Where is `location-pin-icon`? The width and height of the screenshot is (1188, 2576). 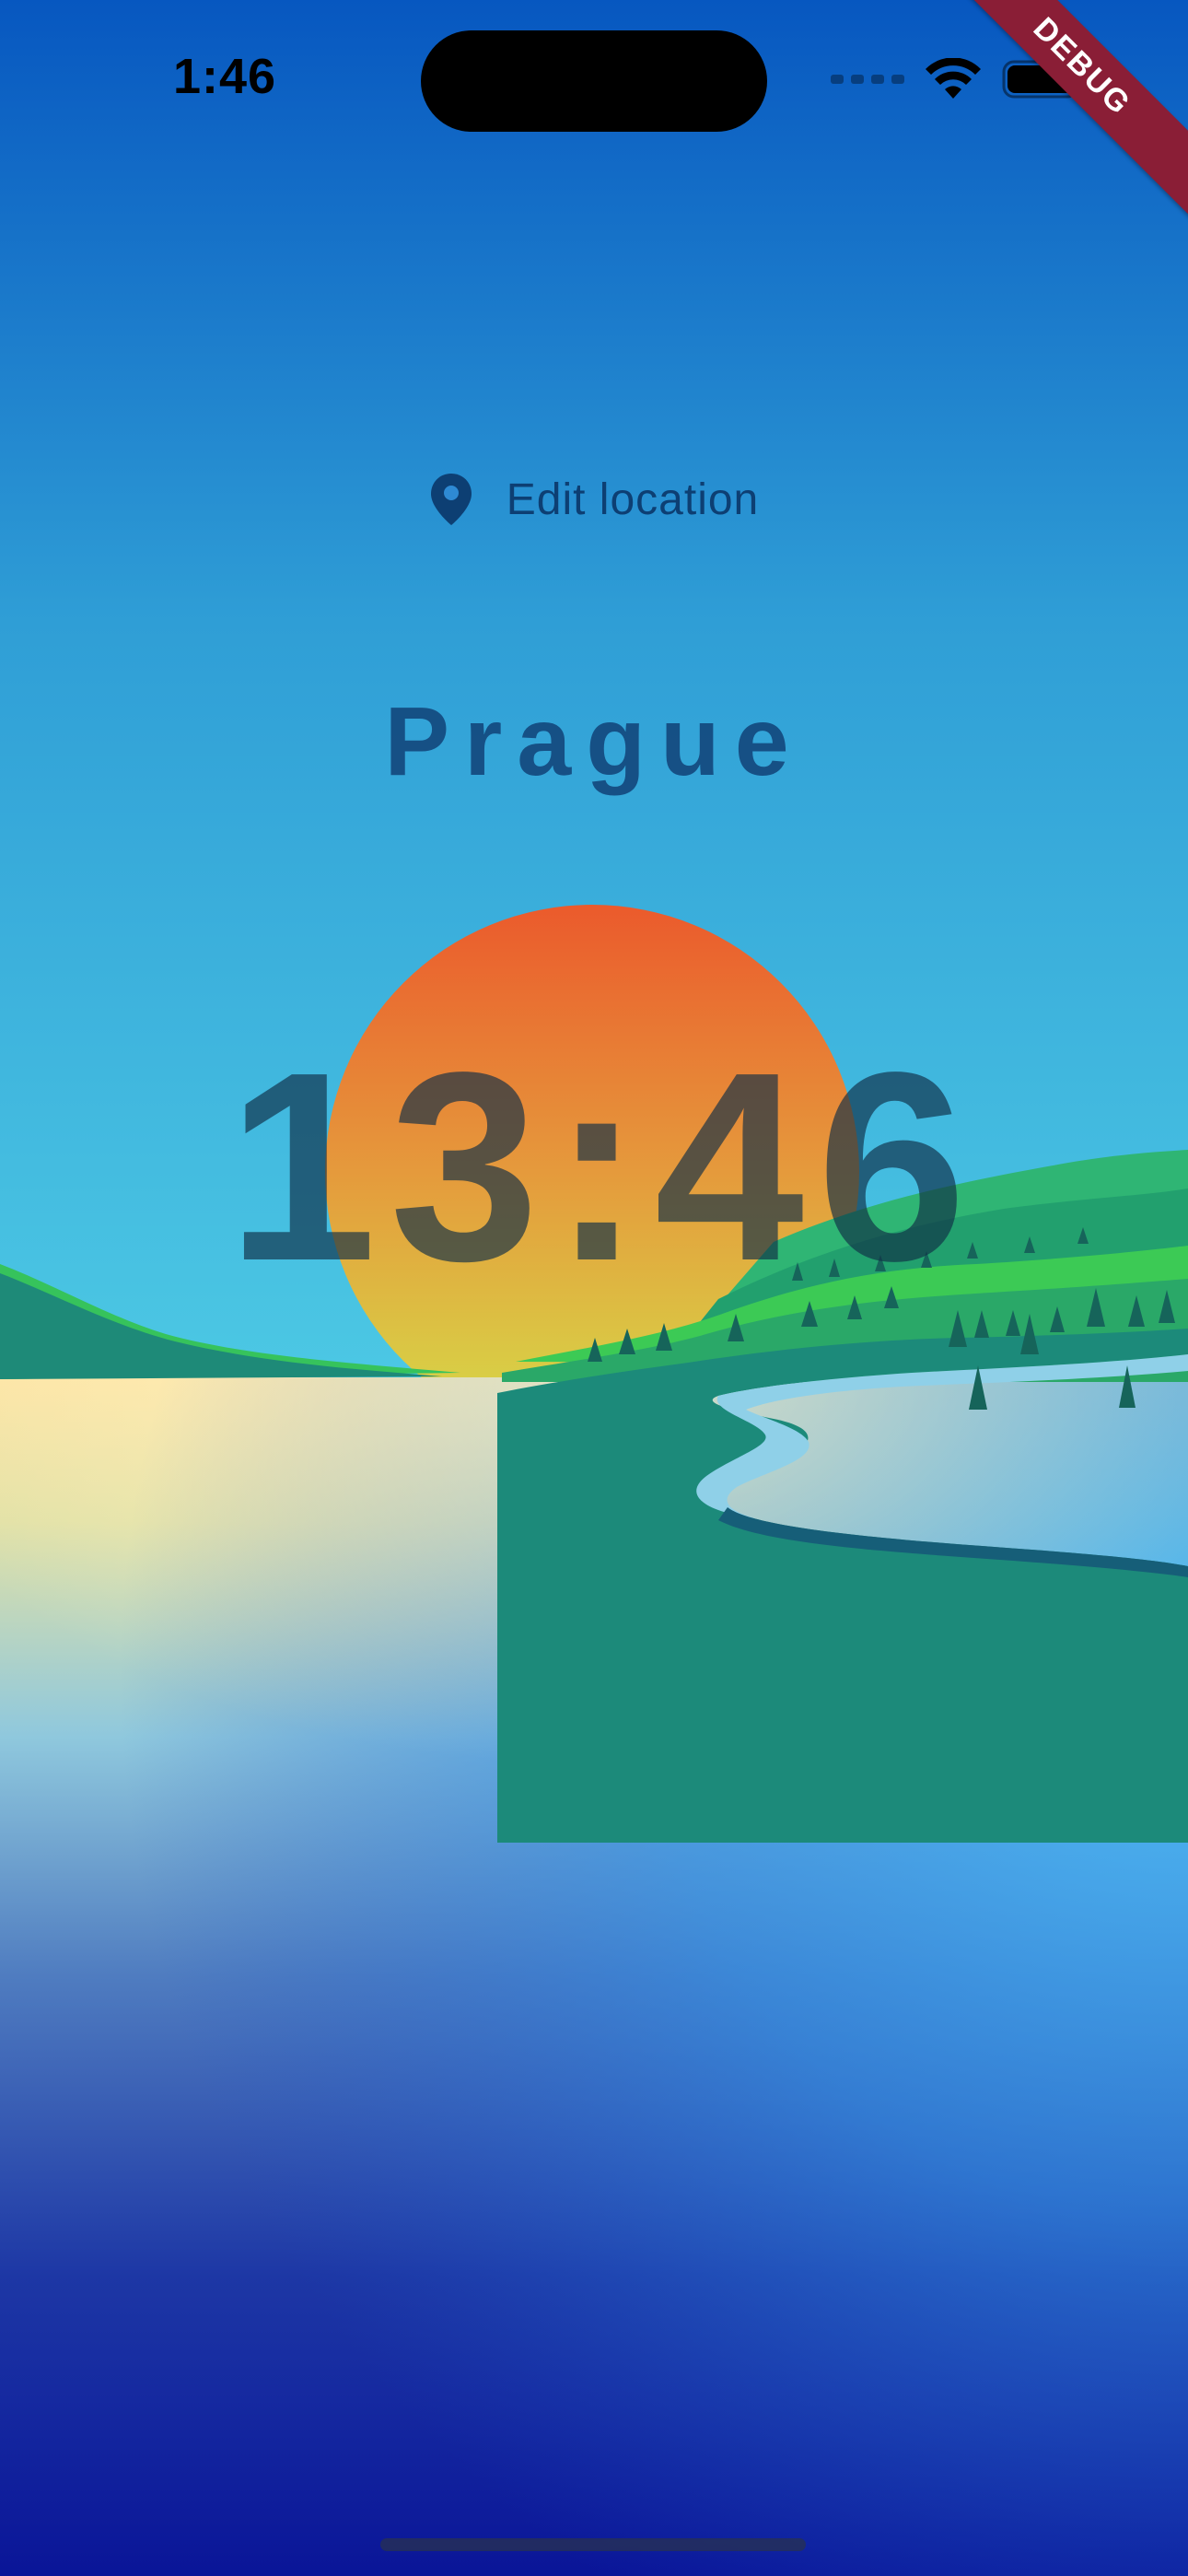
location-pin-icon is located at coordinates (451, 499).